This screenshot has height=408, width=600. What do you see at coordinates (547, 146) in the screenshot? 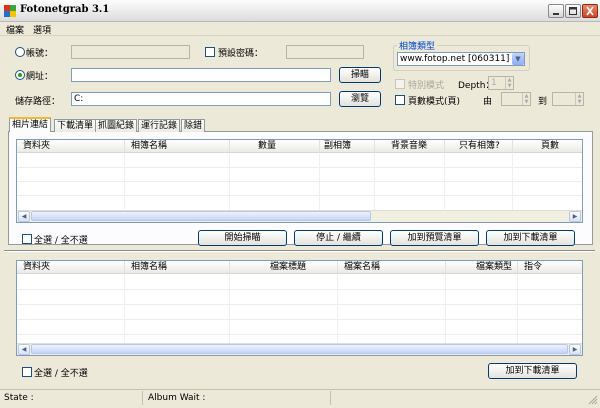
I see `column-header-pages: 頁數` at bounding box center [547, 146].